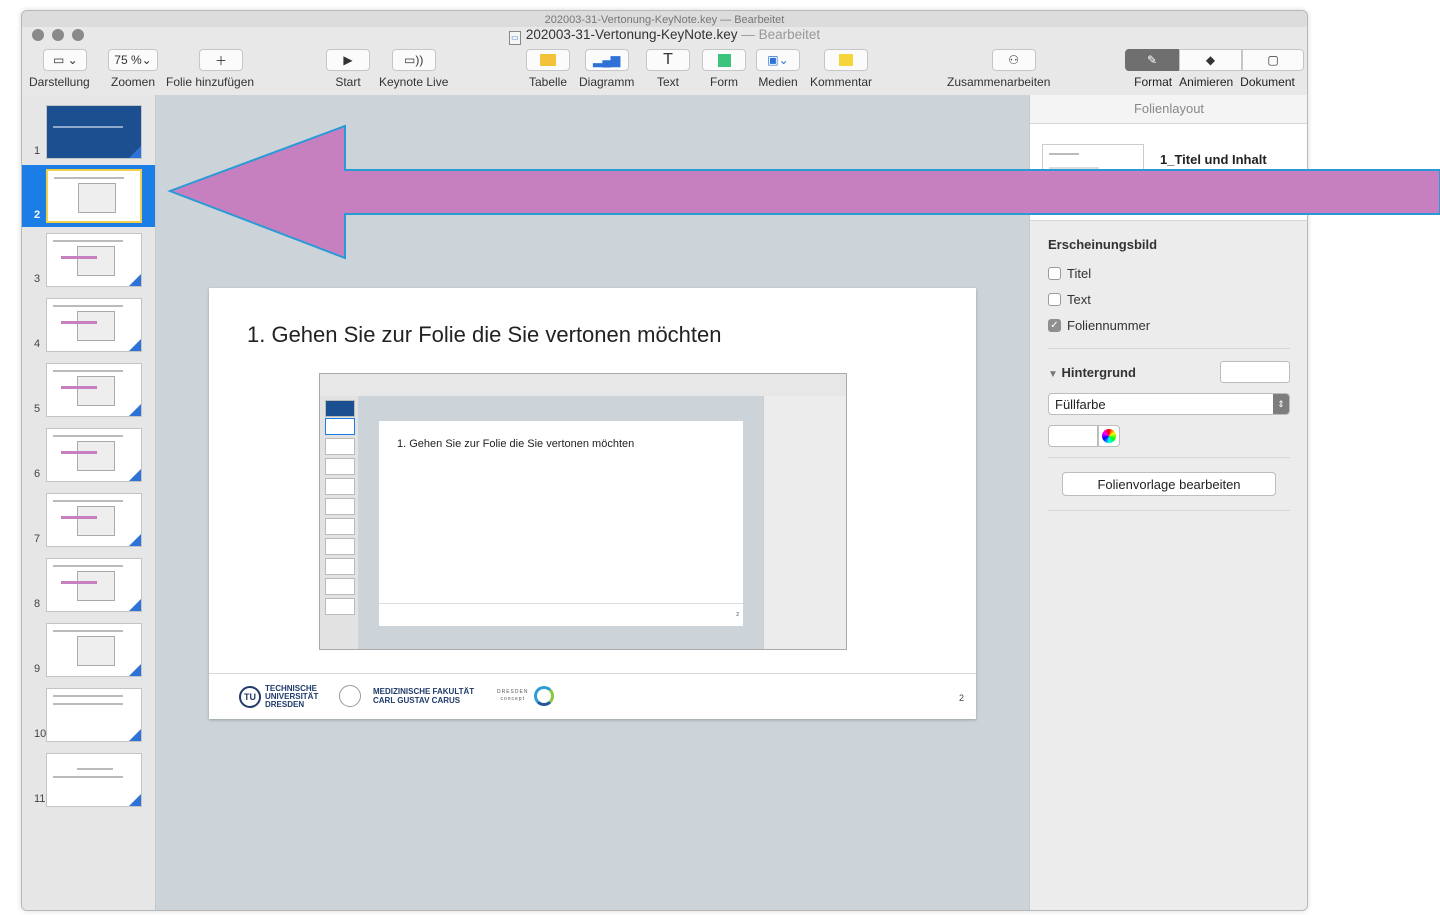 The width and height of the screenshot is (1440, 915). I want to click on text-button: T, so click(668, 60).